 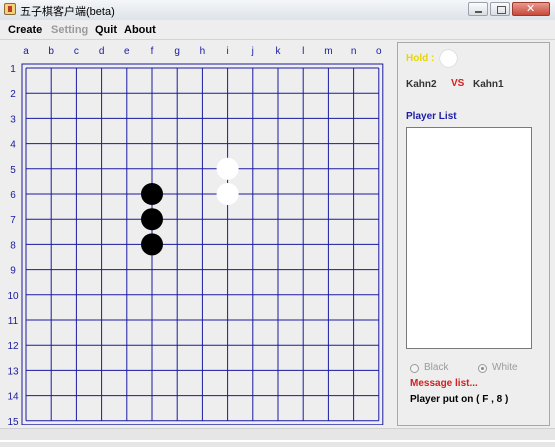 I want to click on hold-stone-indicator, so click(x=448, y=58).